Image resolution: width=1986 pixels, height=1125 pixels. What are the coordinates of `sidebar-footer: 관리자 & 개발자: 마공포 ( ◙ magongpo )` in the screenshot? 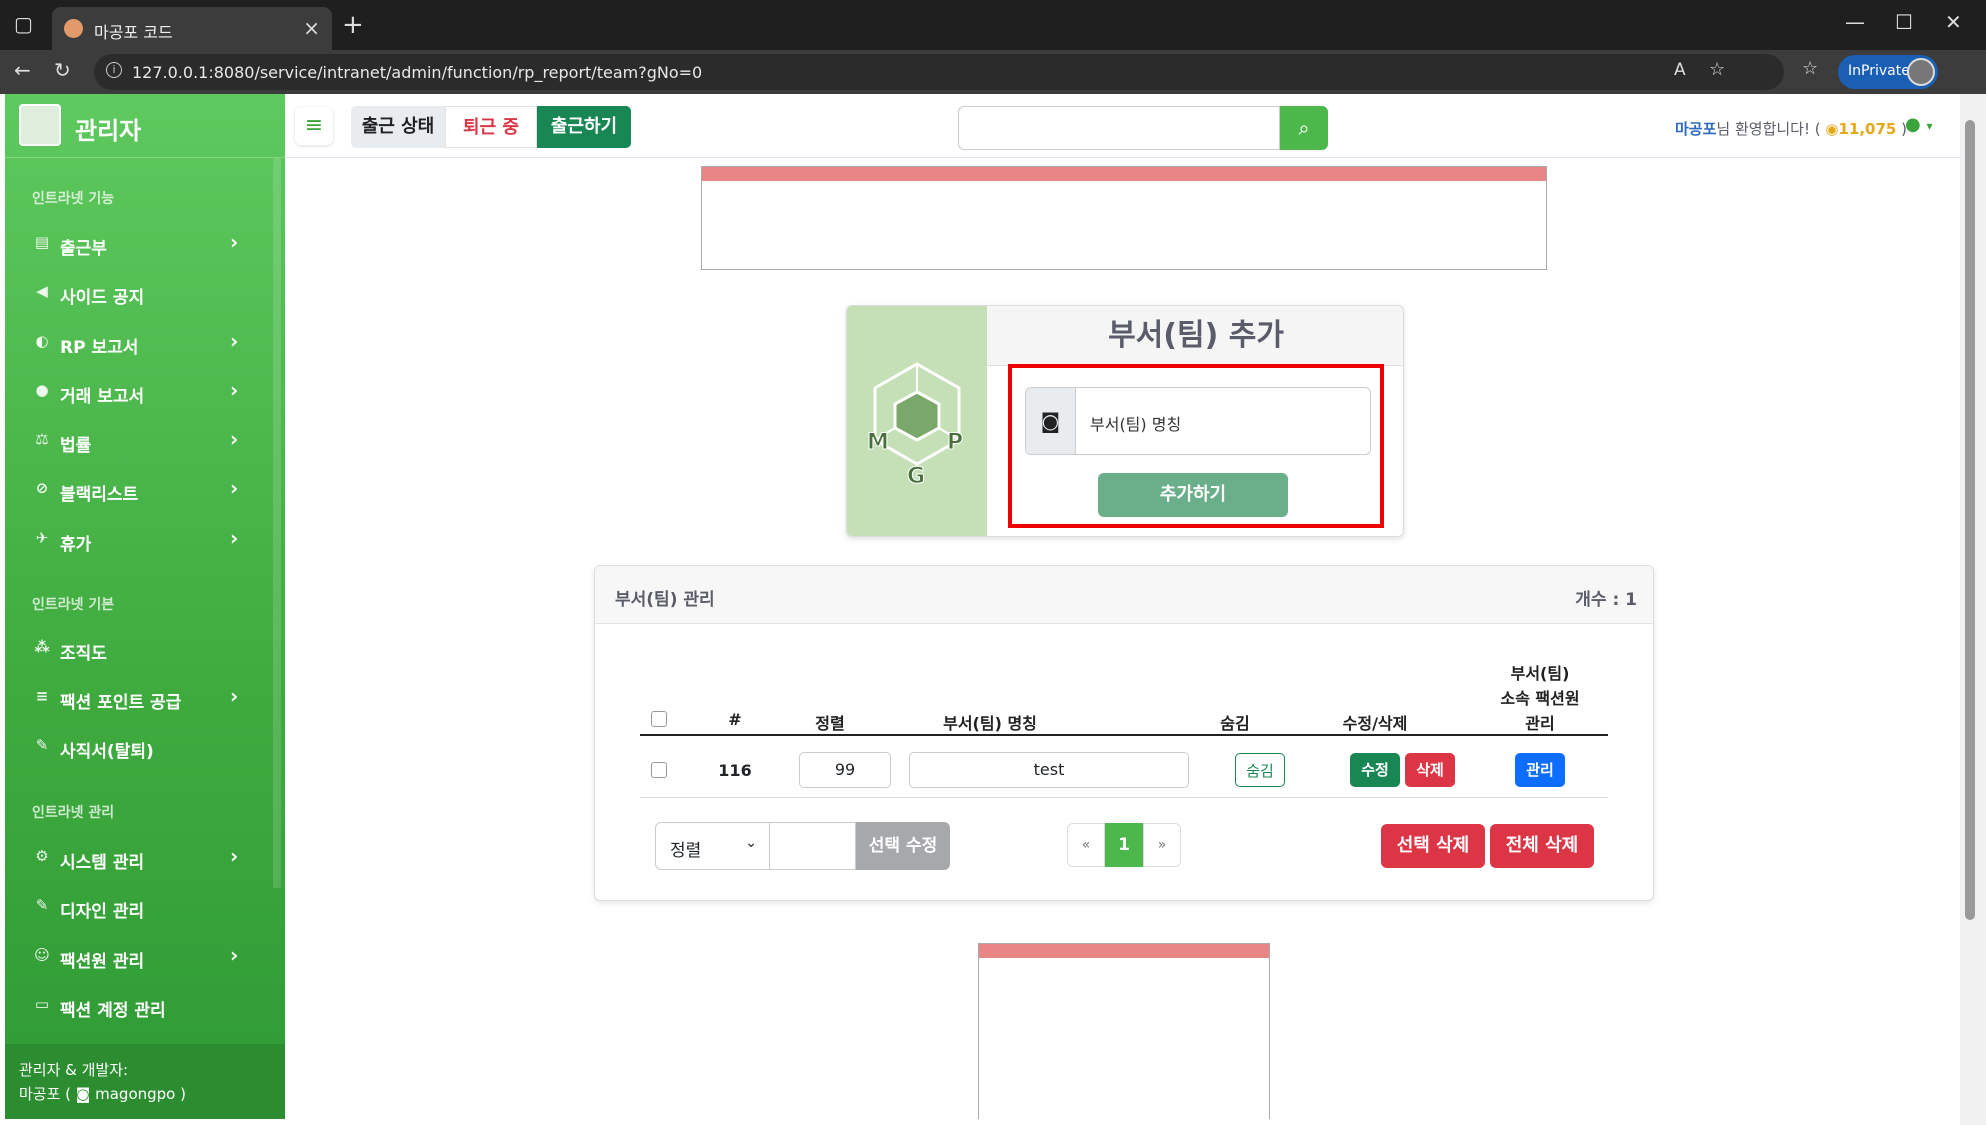 It's located at (145, 1081).